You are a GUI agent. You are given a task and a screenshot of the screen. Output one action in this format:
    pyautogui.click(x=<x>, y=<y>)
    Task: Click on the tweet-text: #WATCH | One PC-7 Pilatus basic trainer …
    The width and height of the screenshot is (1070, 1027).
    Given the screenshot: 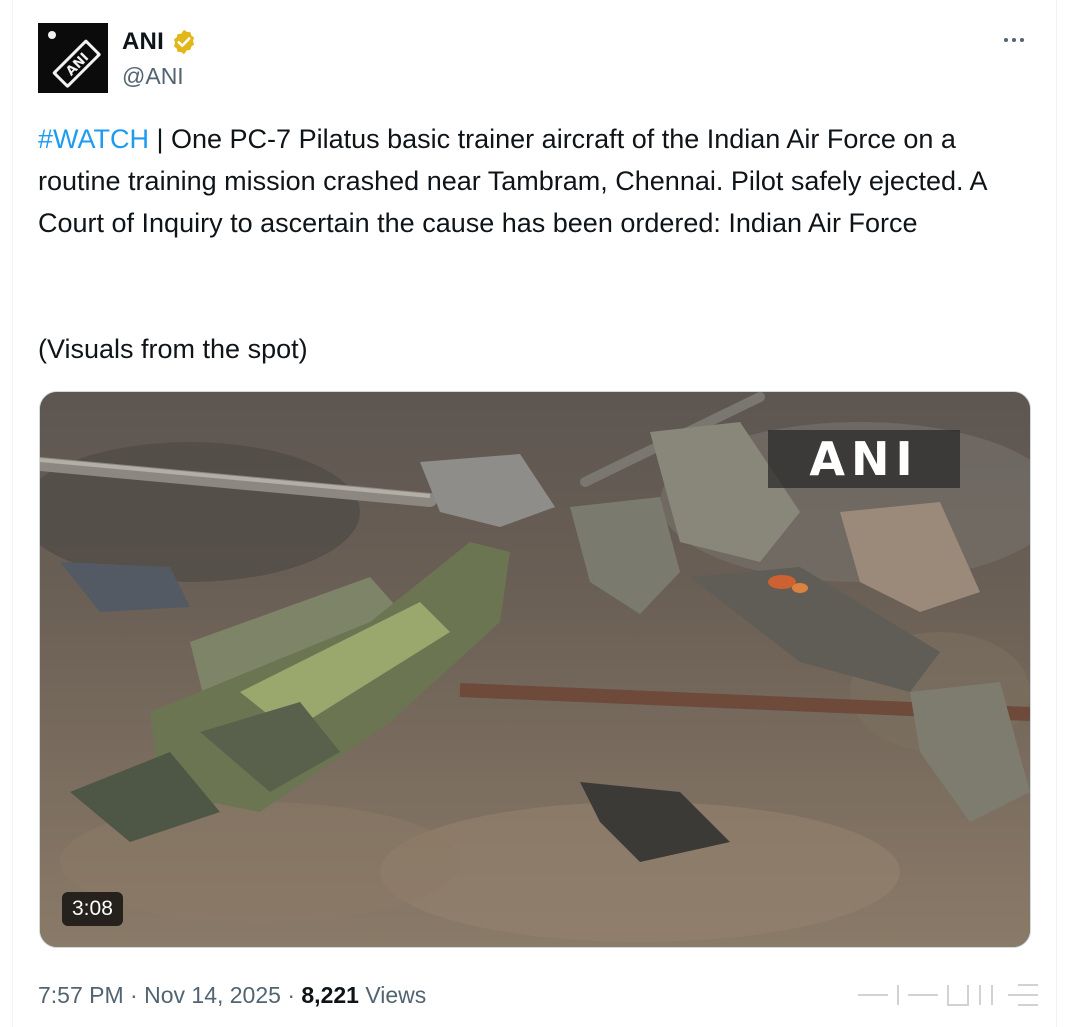 What is the action you would take?
    pyautogui.click(x=538, y=181)
    